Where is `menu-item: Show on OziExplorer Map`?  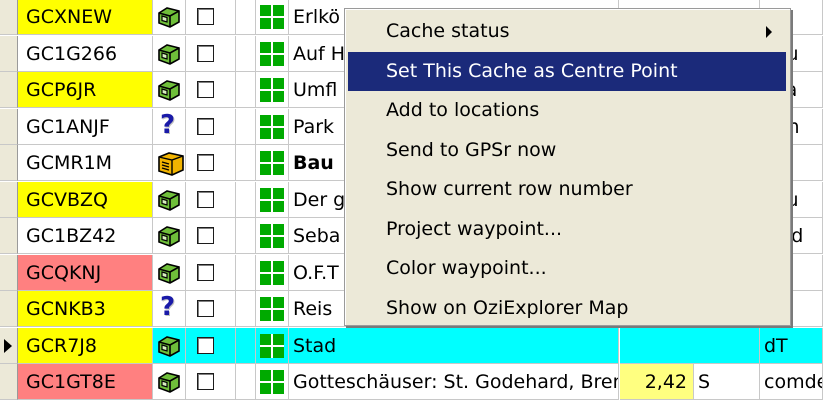
menu-item: Show on OziExplorer Map is located at coordinates (567, 308).